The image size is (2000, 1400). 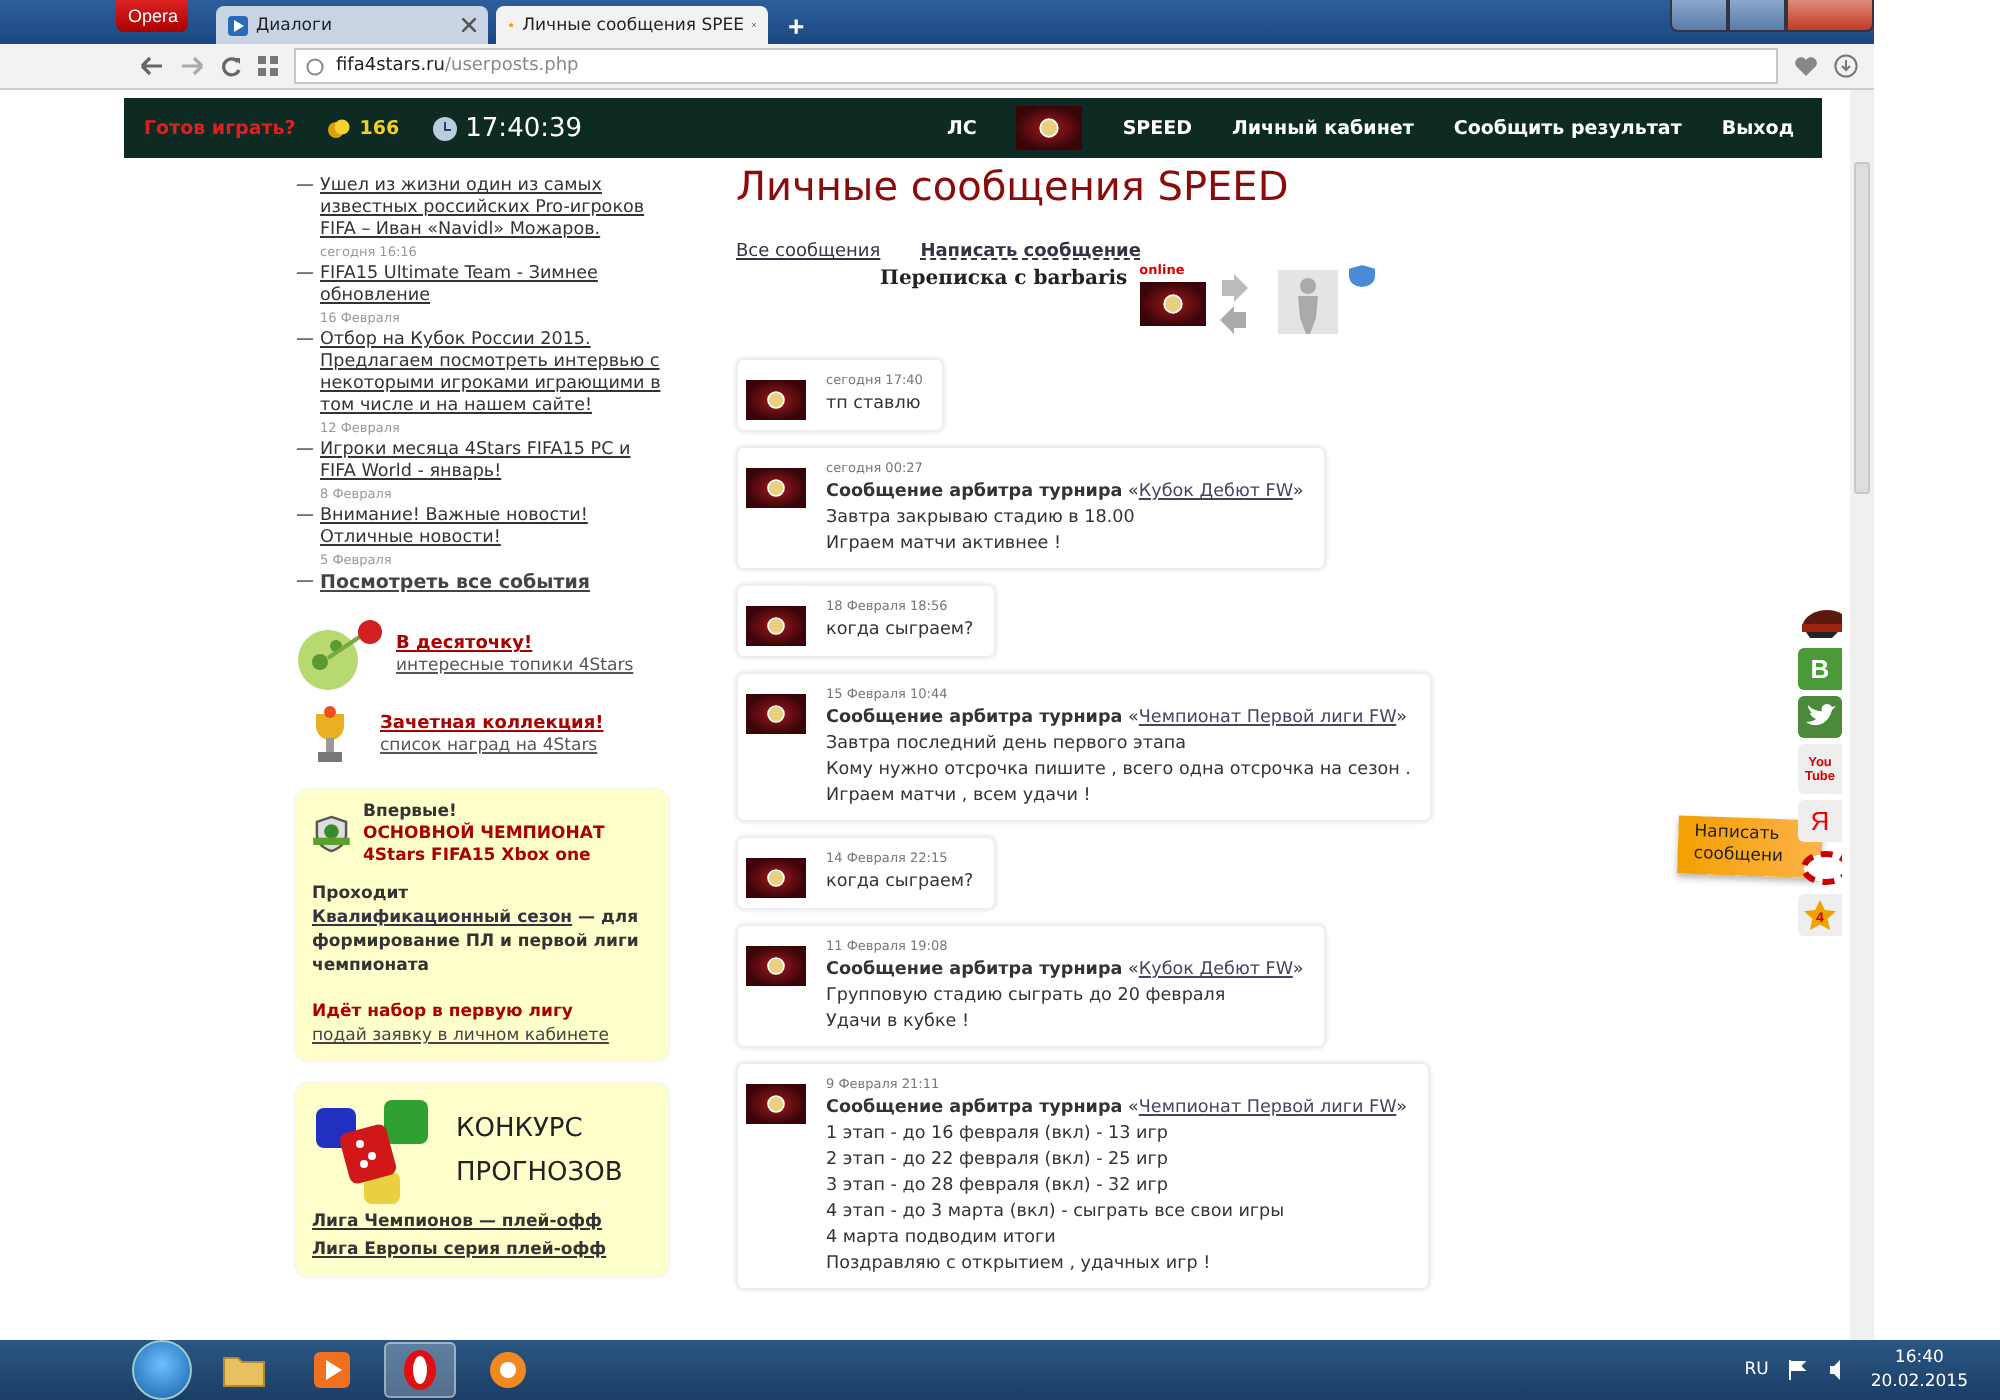 I want to click on close-tab-icon, so click(x=469, y=25).